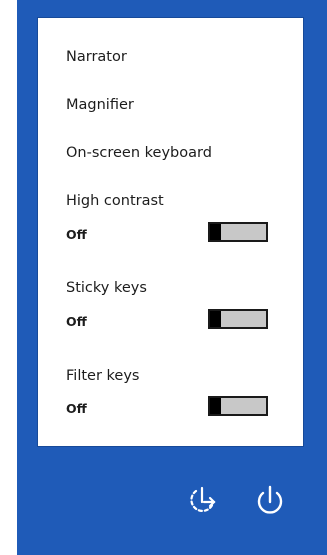 The width and height of the screenshot is (327, 555). What do you see at coordinates (96, 57) in the screenshot?
I see `menu-item-narrator: Narrator` at bounding box center [96, 57].